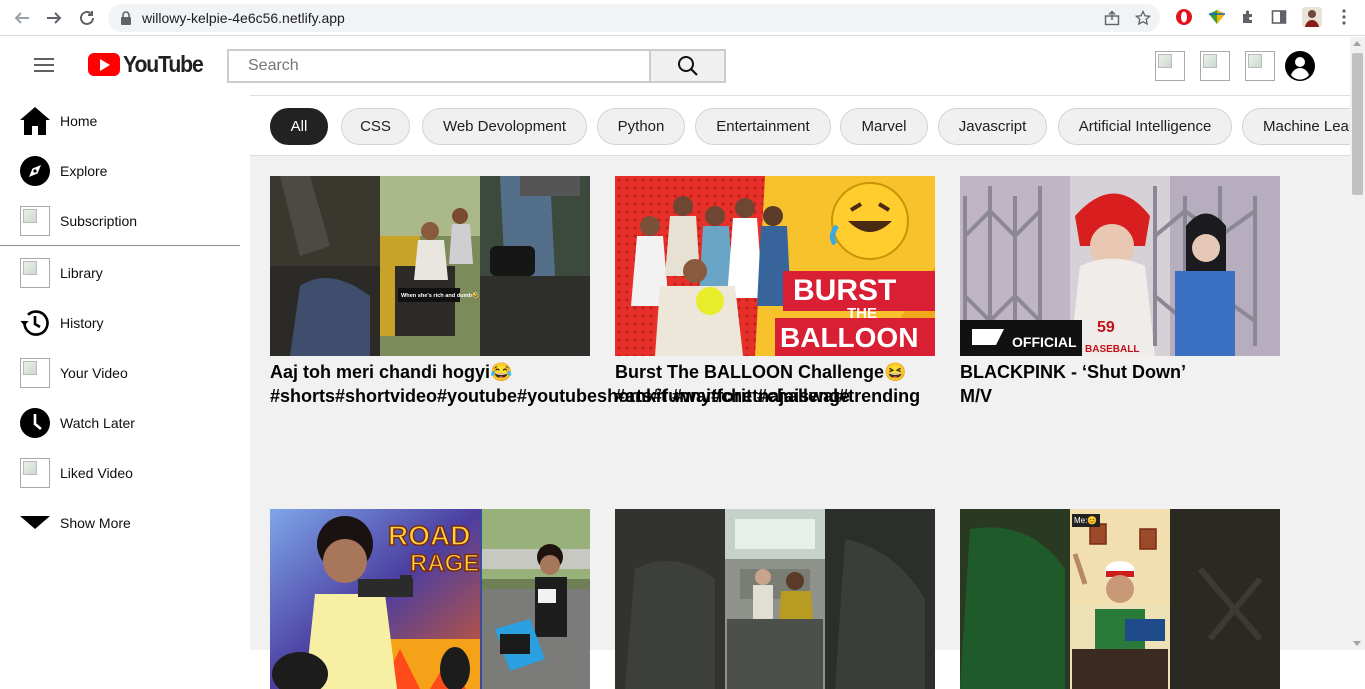  Describe the element at coordinates (35, 323) in the screenshot. I see `history-icon` at that location.